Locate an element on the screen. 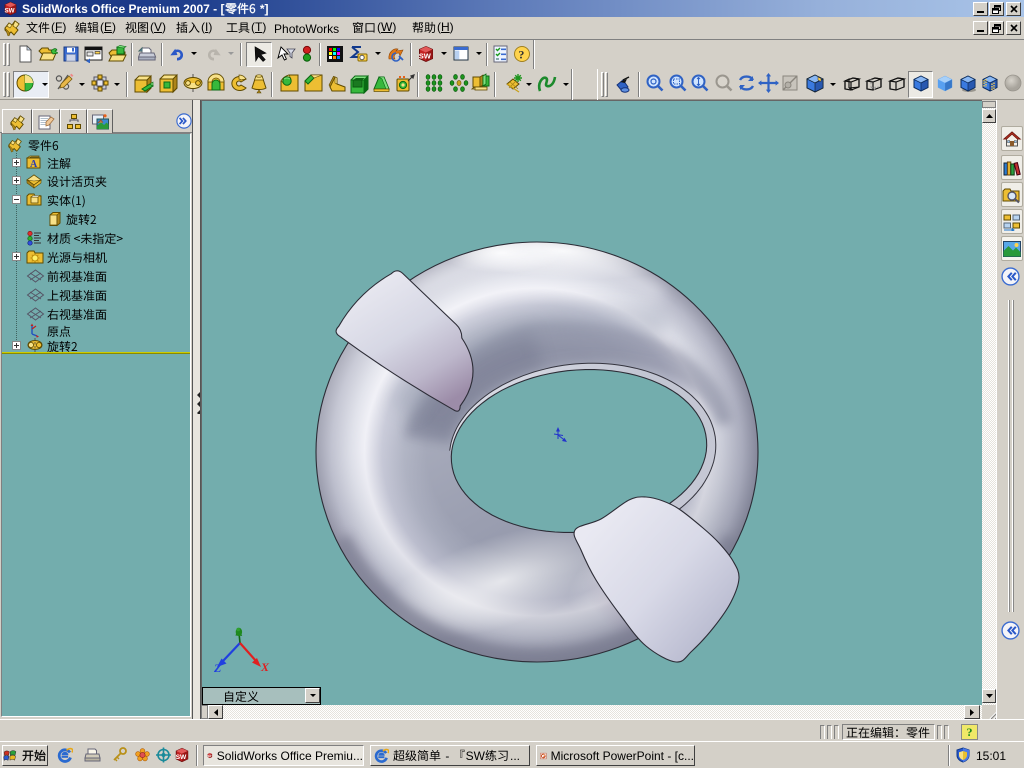 This screenshot has width=1024, height=768. svg-text: A is located at coordinates (34, 164).